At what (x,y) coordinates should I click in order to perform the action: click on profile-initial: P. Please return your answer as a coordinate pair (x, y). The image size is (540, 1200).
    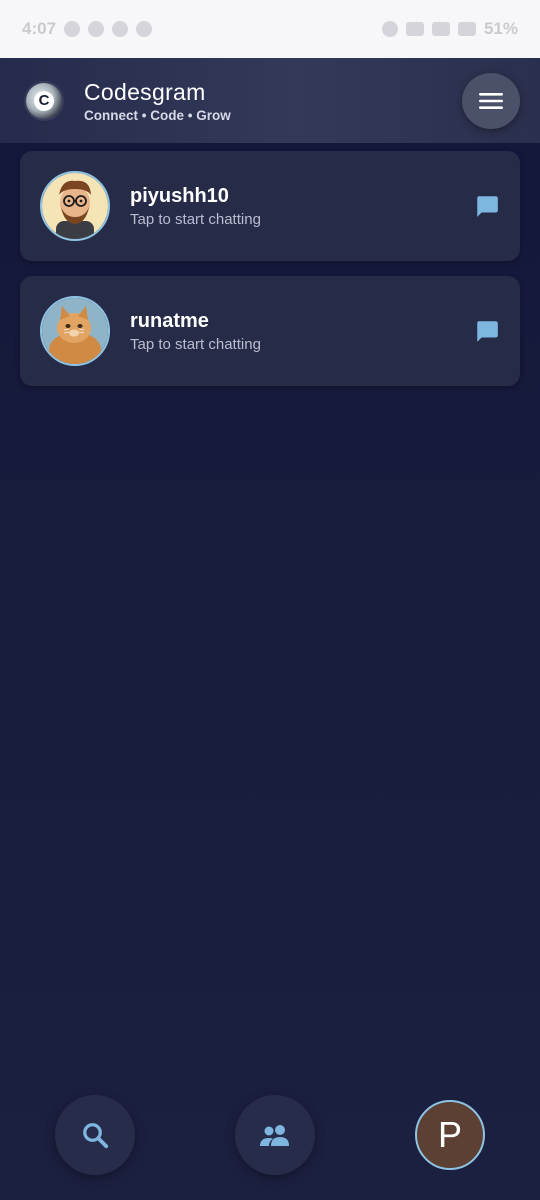
    Looking at the image, I should click on (449, 1134).